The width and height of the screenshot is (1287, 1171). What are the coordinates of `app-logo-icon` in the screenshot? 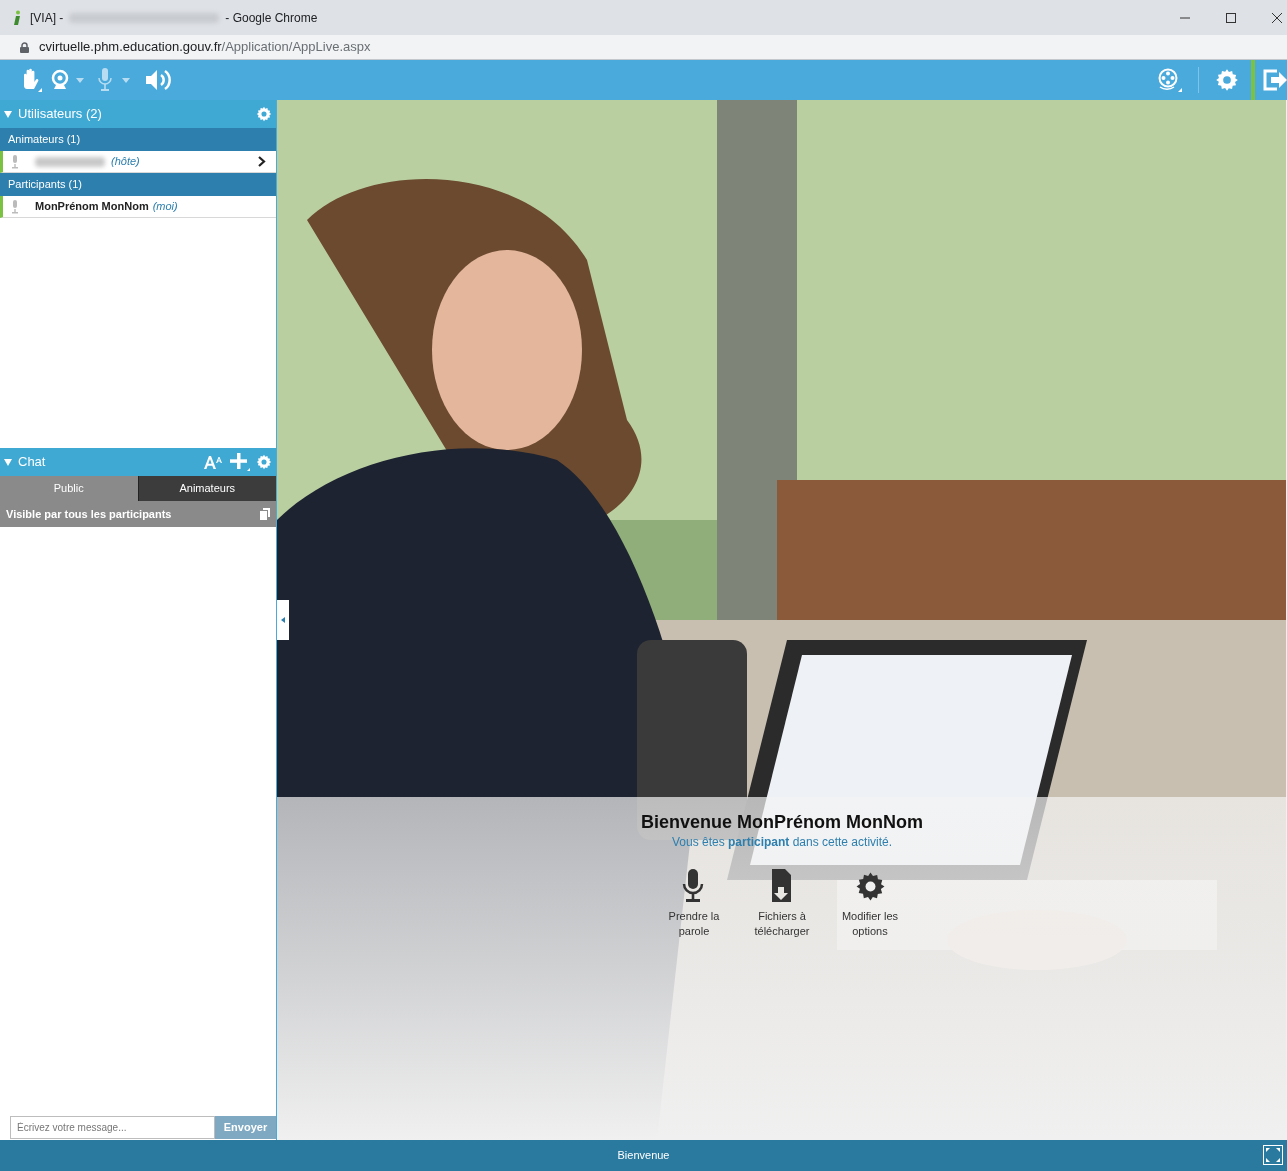 It's located at (17, 17).